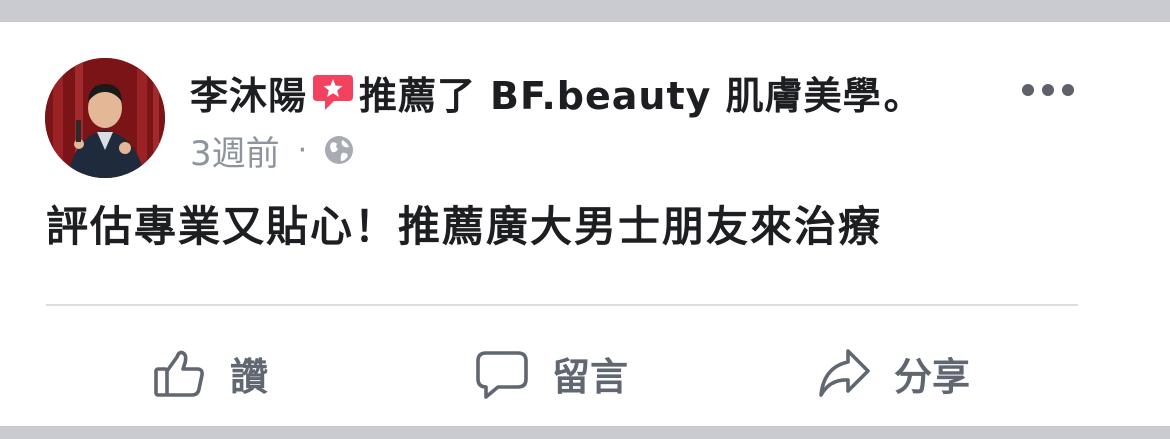 The height and width of the screenshot is (439, 1170). Describe the element at coordinates (248, 92) in the screenshot. I see `author-name: 李沐陽` at that location.